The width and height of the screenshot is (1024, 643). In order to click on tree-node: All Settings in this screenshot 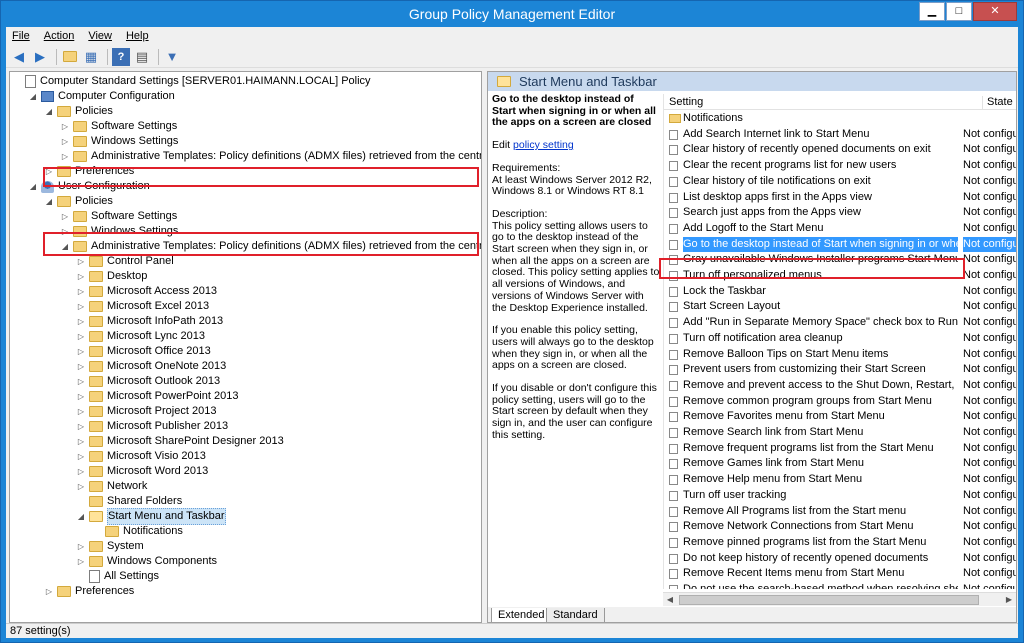, I will do `click(117, 576)`.